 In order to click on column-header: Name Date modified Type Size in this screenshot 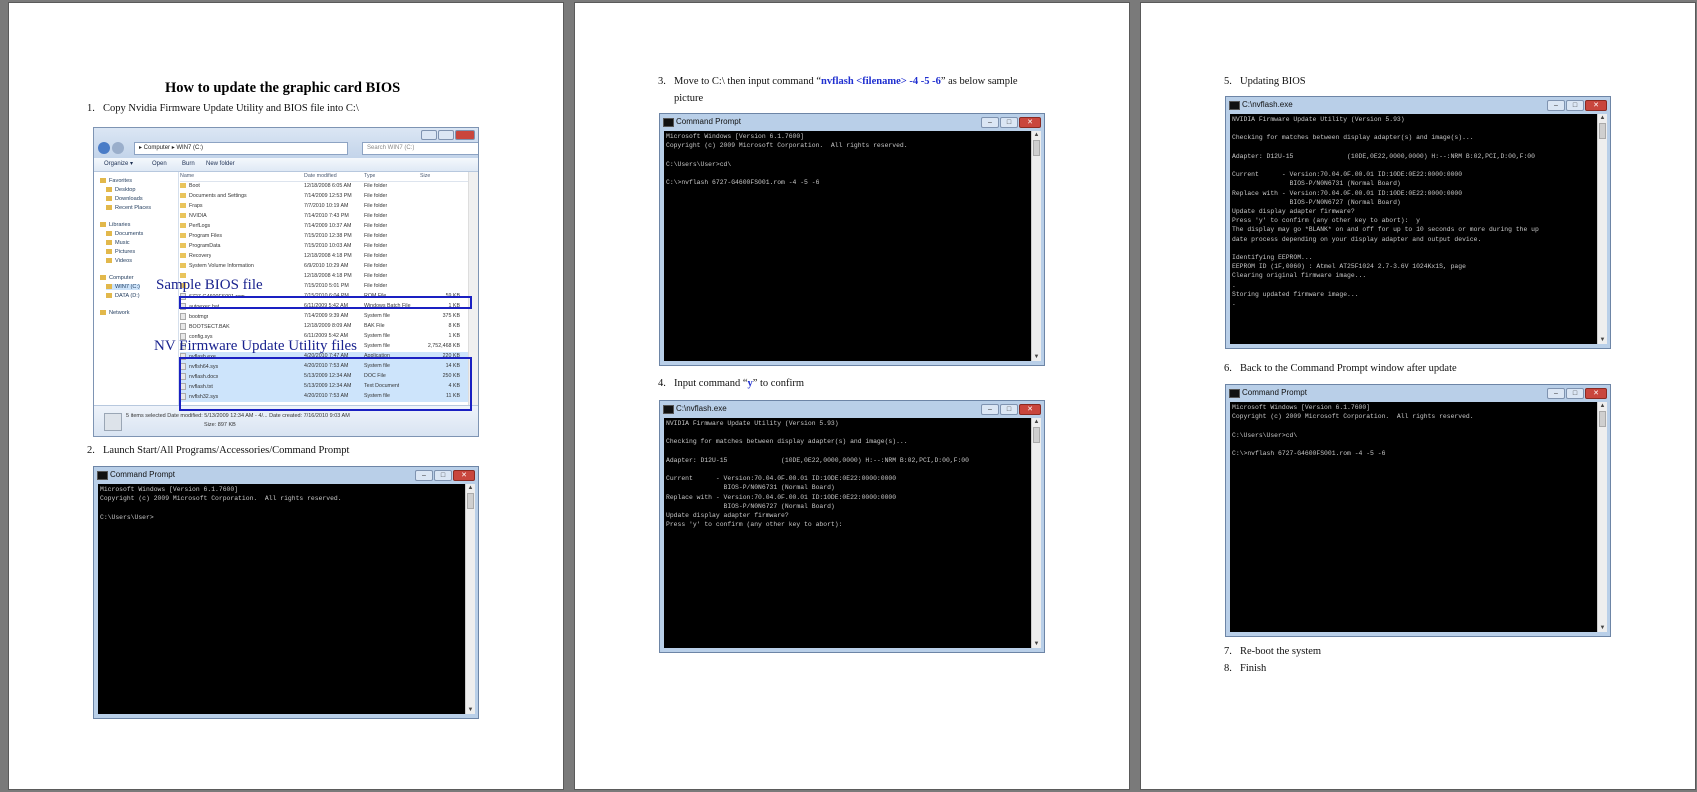, I will do `click(324, 177)`.